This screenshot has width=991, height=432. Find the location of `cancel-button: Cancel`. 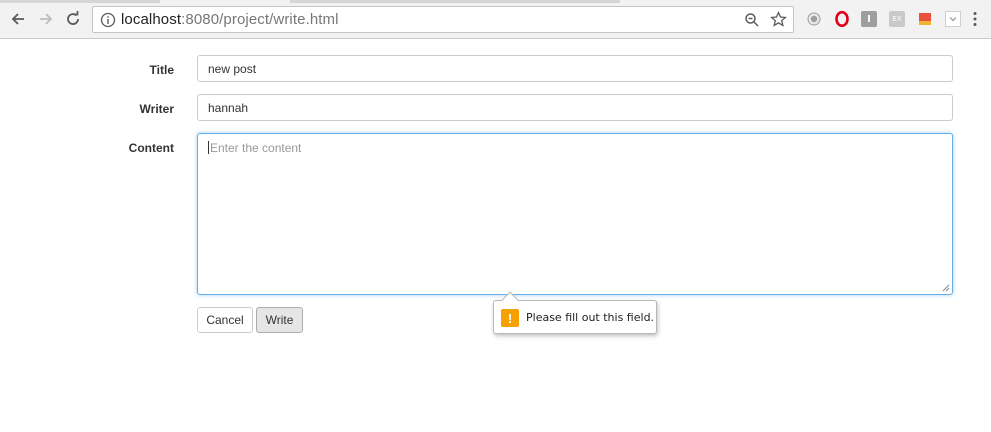

cancel-button: Cancel is located at coordinates (225, 320).